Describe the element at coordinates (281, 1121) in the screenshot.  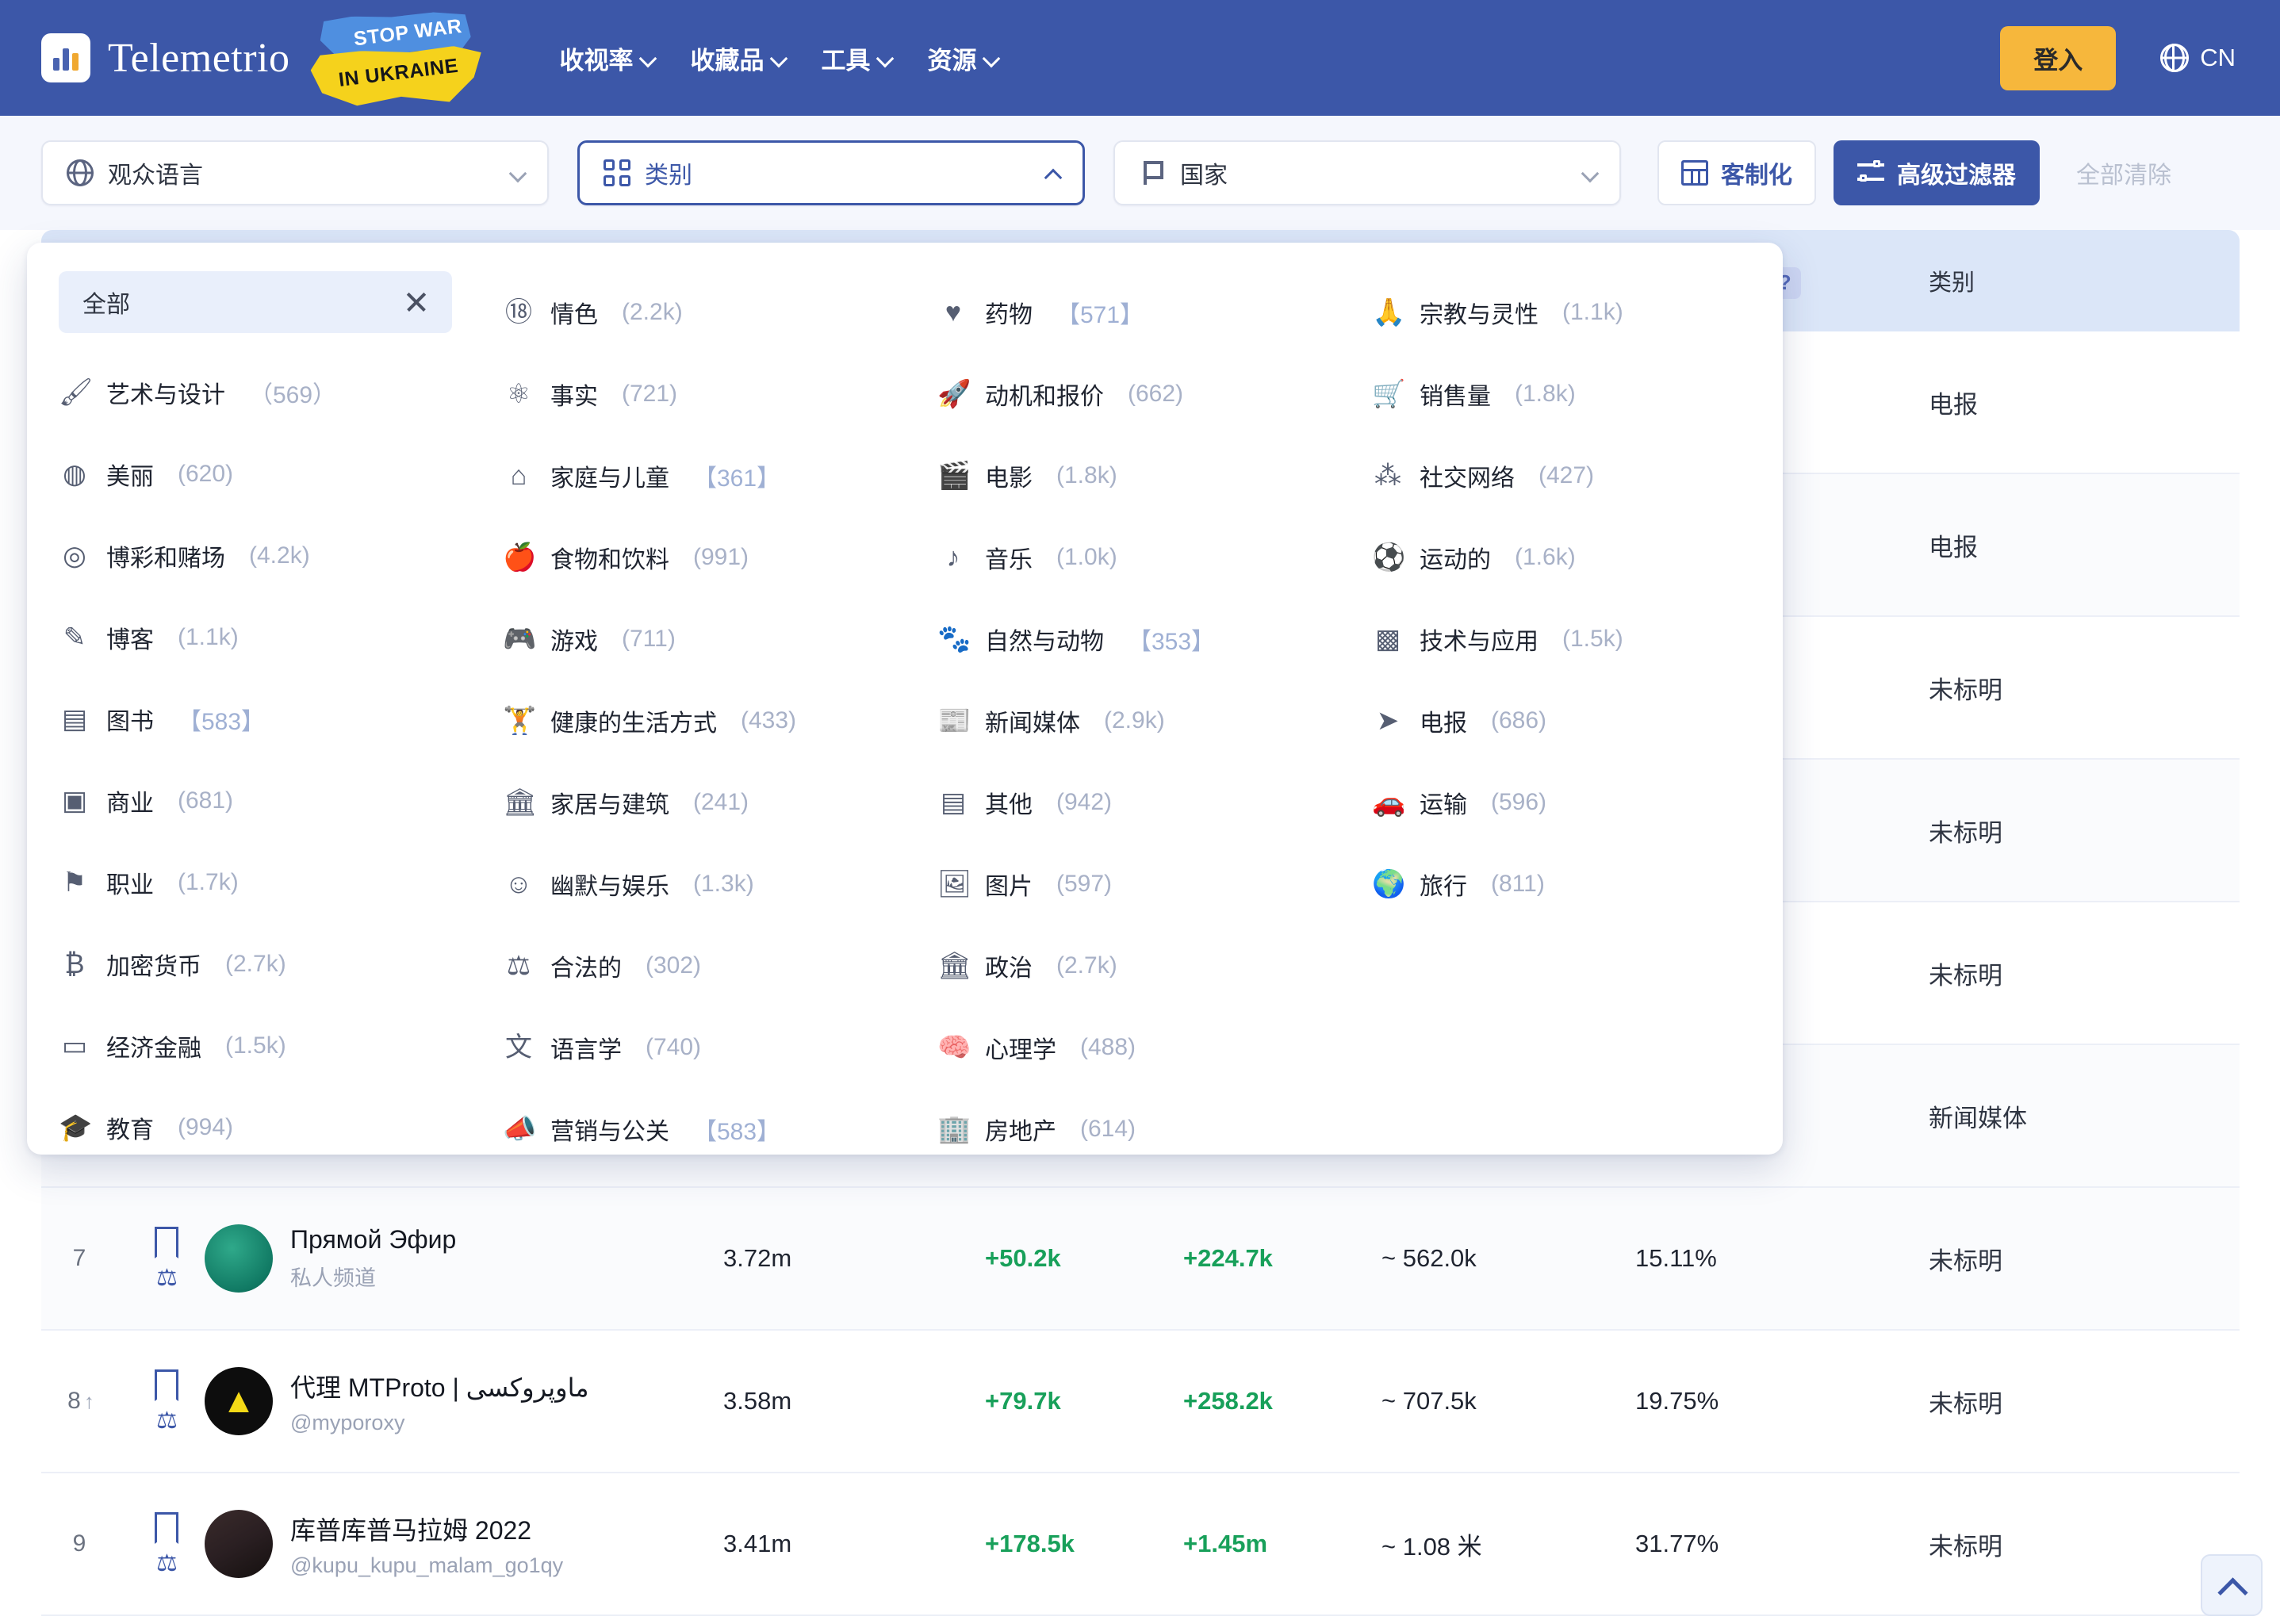
I see `category-item: 🎓 教育 (994)` at that location.